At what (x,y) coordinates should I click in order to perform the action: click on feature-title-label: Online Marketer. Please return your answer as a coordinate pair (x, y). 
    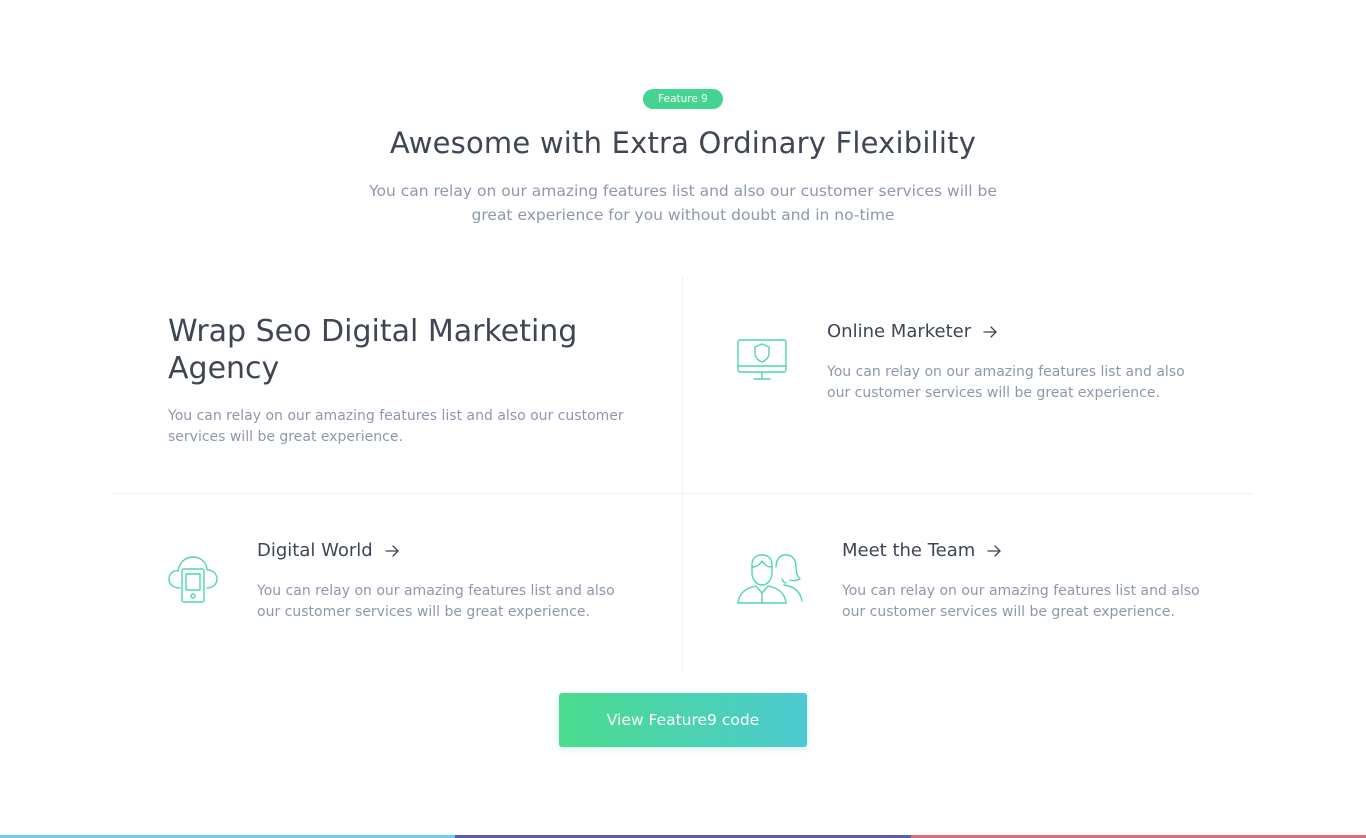
    Looking at the image, I should click on (899, 331).